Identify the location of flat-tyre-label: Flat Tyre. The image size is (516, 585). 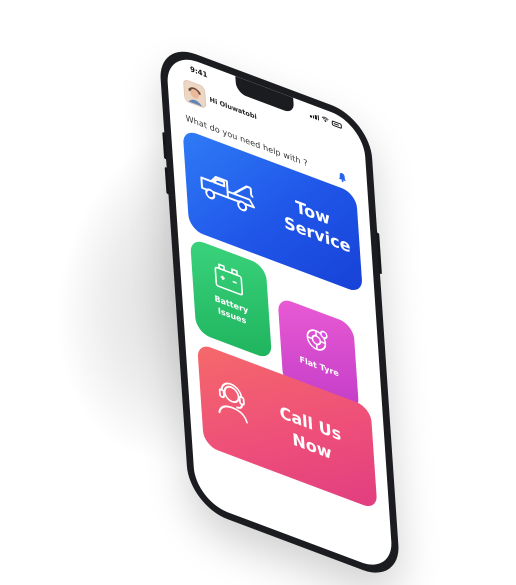
(319, 366).